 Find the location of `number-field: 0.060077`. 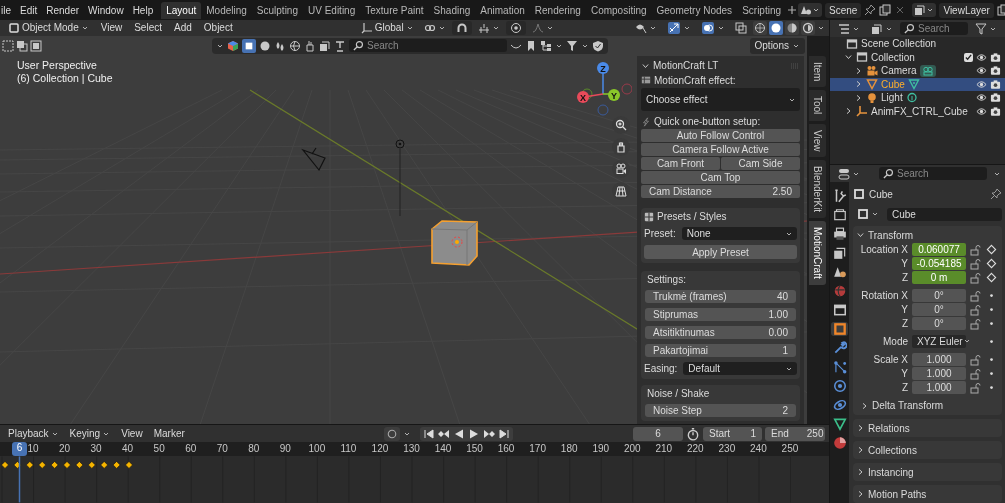

number-field: 0.060077 is located at coordinates (939, 249).